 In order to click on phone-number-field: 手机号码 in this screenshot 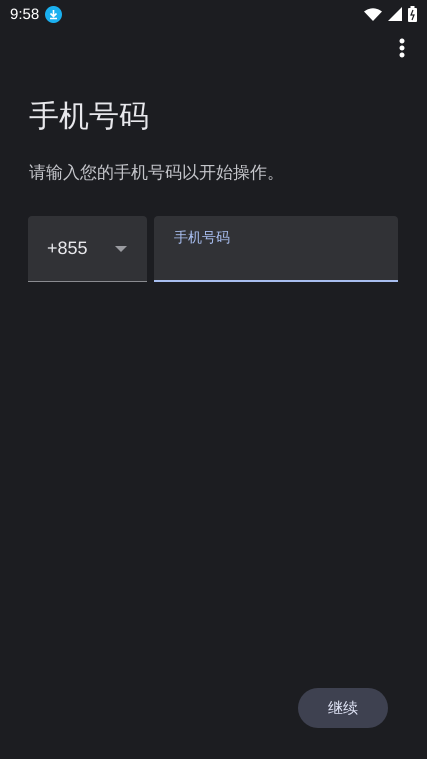, I will do `click(276, 249)`.